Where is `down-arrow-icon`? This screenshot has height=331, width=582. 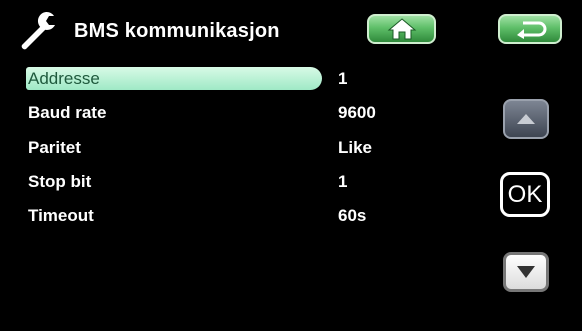
down-arrow-icon is located at coordinates (526, 272).